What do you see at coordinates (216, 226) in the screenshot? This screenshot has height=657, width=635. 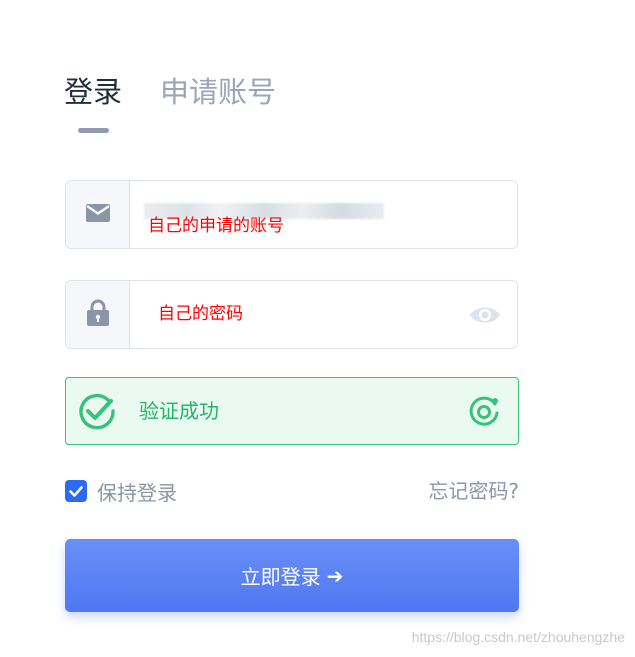 I see `account-annotation: 自己的申请的账号` at bounding box center [216, 226].